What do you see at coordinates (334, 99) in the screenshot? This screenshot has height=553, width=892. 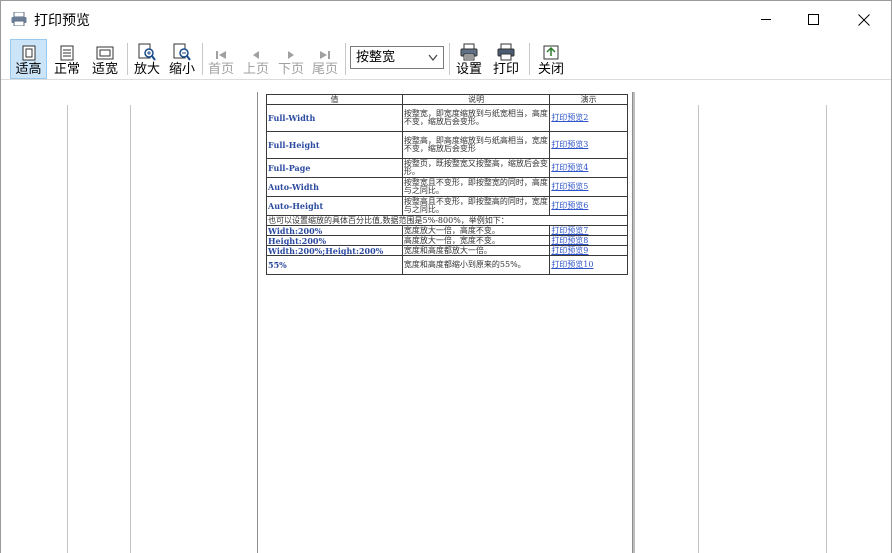 I see `header-value: 值` at bounding box center [334, 99].